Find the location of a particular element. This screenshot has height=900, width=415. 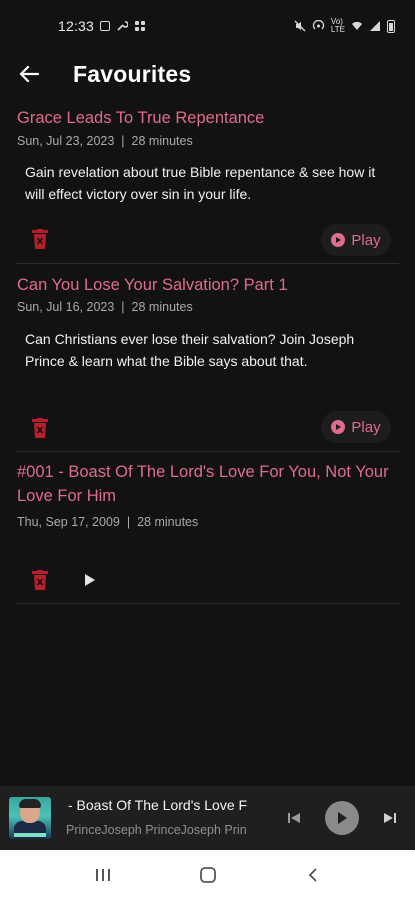

status-left: 12:33 is located at coordinates (102, 26).